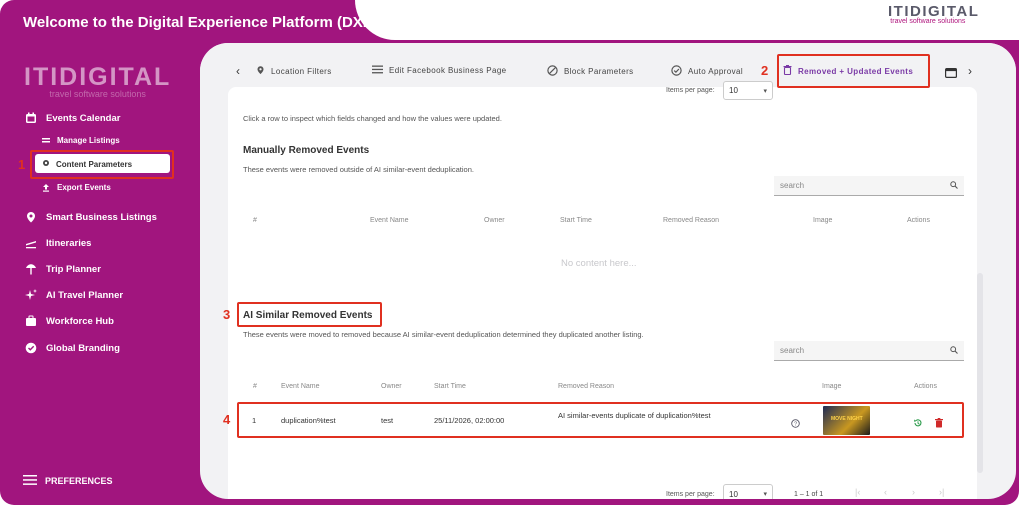 The image size is (1024, 513). I want to click on sidebar-subitem-manage-listings: Manage Listings, so click(81, 140).